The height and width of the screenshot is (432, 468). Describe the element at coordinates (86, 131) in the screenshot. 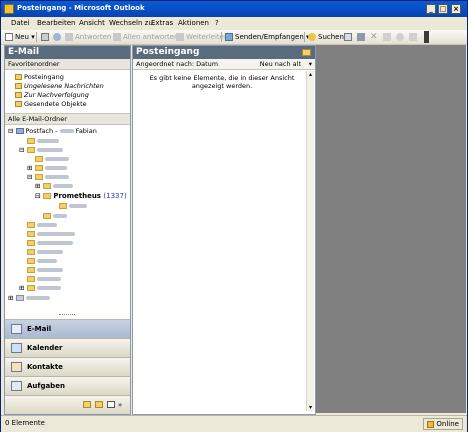

I see `mailbox-suffix: Fabian` at that location.